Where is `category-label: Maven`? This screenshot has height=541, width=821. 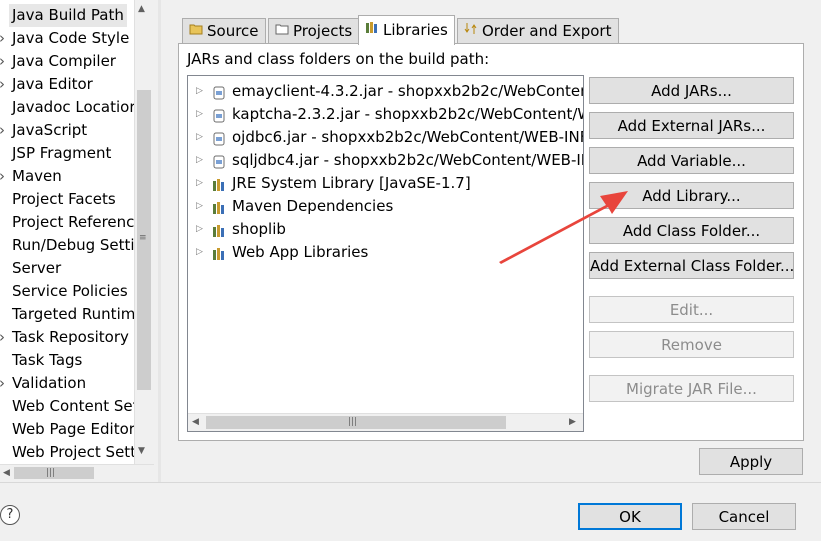
category-label: Maven is located at coordinates (37, 176).